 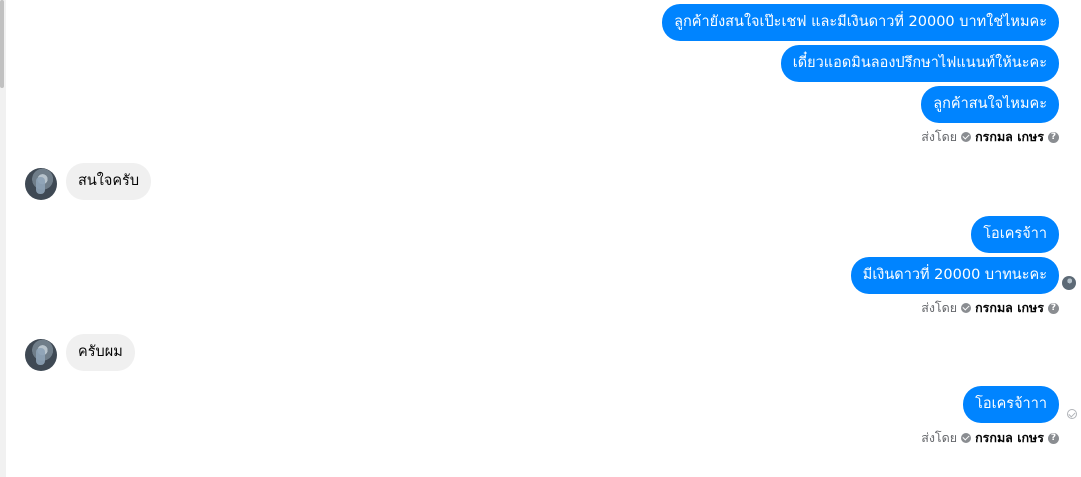 What do you see at coordinates (919, 63) in the screenshot?
I see `outgoing-message: เดี๋ยวแอดมินลองปรึกษาไฟแนนท์ให้นะคะ` at bounding box center [919, 63].